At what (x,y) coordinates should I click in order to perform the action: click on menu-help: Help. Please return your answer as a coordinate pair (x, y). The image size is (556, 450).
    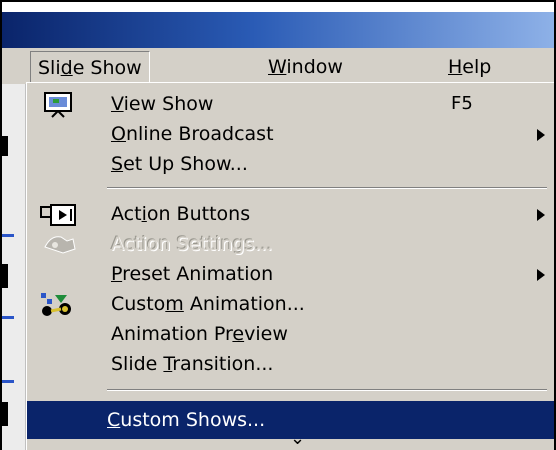
    Looking at the image, I should click on (469, 67).